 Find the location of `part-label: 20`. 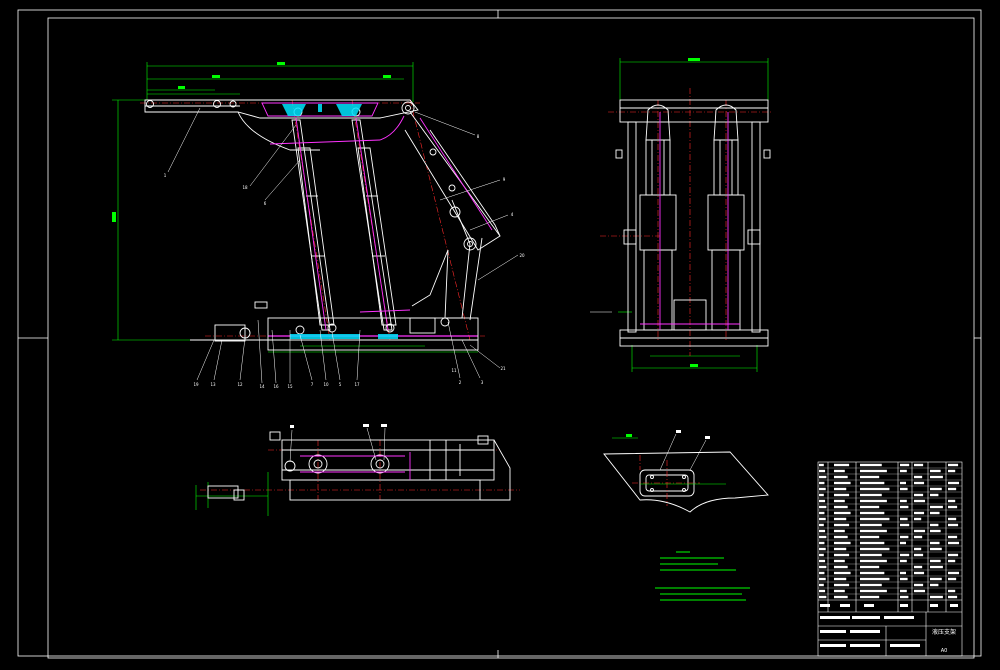

part-label: 20 is located at coordinates (522, 255).